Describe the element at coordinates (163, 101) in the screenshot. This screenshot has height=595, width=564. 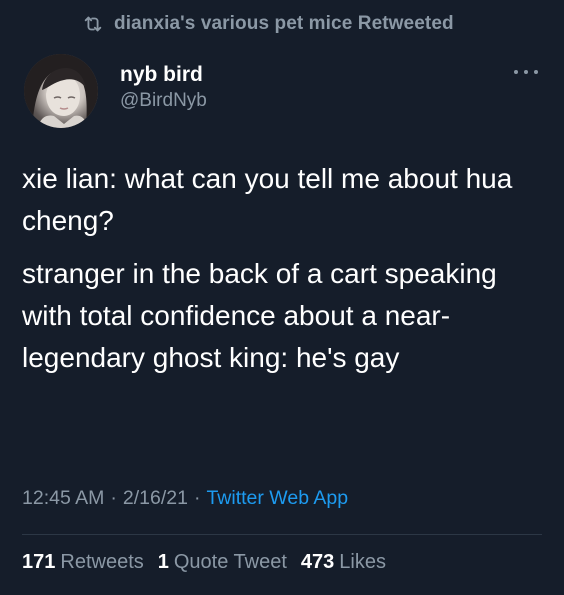
I see `author-handle: @BirdNyb` at that location.